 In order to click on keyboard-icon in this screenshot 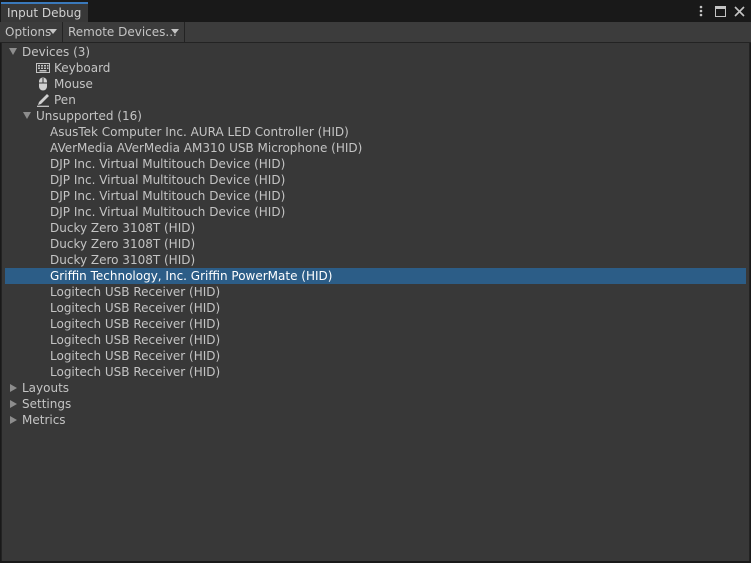, I will do `click(43, 68)`.